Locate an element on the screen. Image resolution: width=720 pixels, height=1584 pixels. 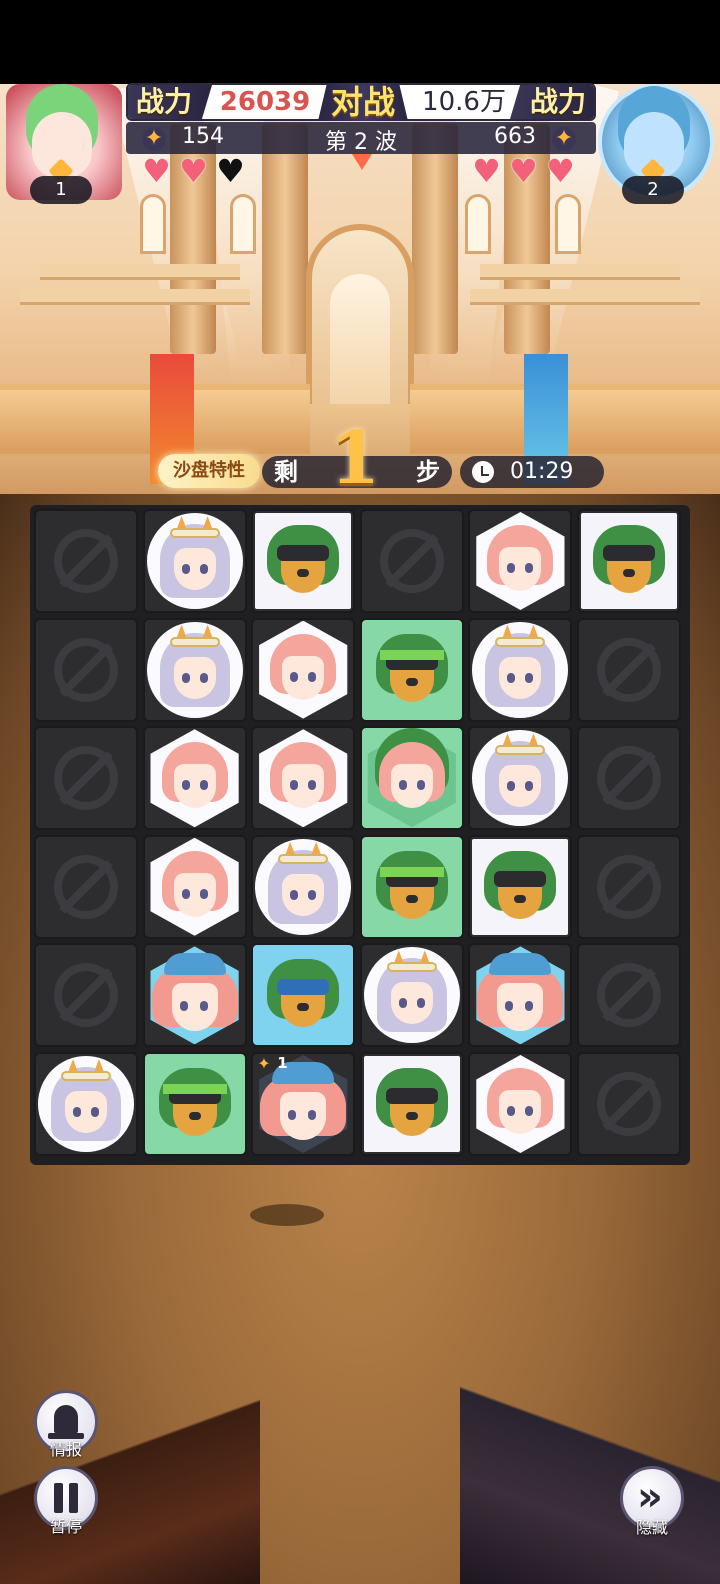
top-black-bar is located at coordinates (360, 42).